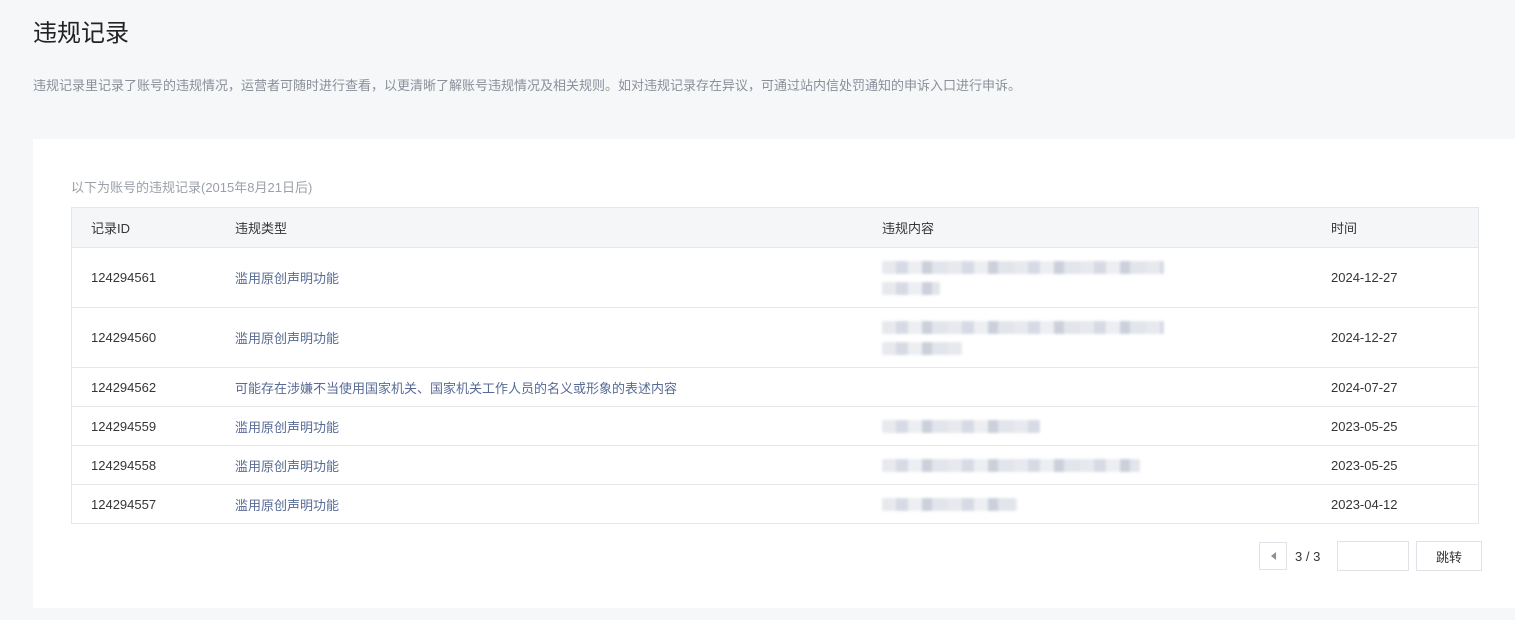 This screenshot has width=1515, height=620. Describe the element at coordinates (1373, 556) in the screenshot. I see `page-jump-input` at that location.